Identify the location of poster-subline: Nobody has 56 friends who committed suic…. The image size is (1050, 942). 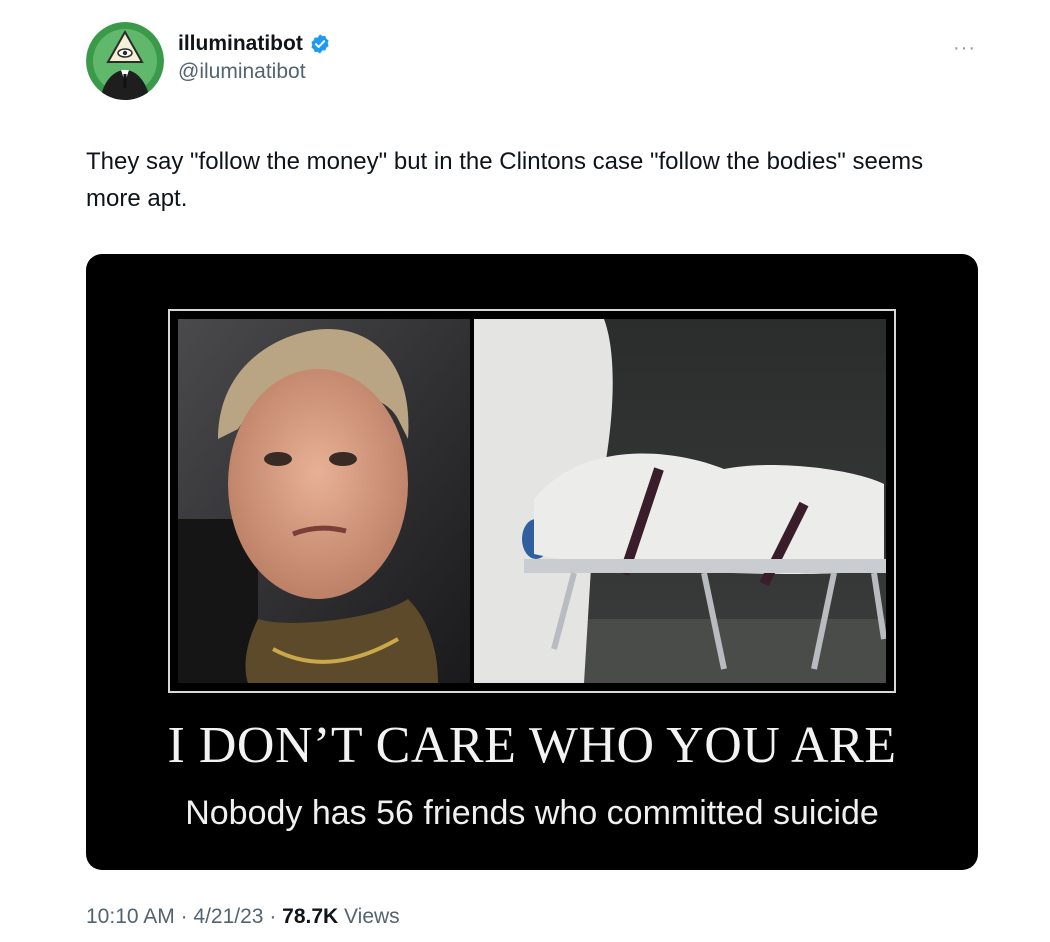
(532, 813).